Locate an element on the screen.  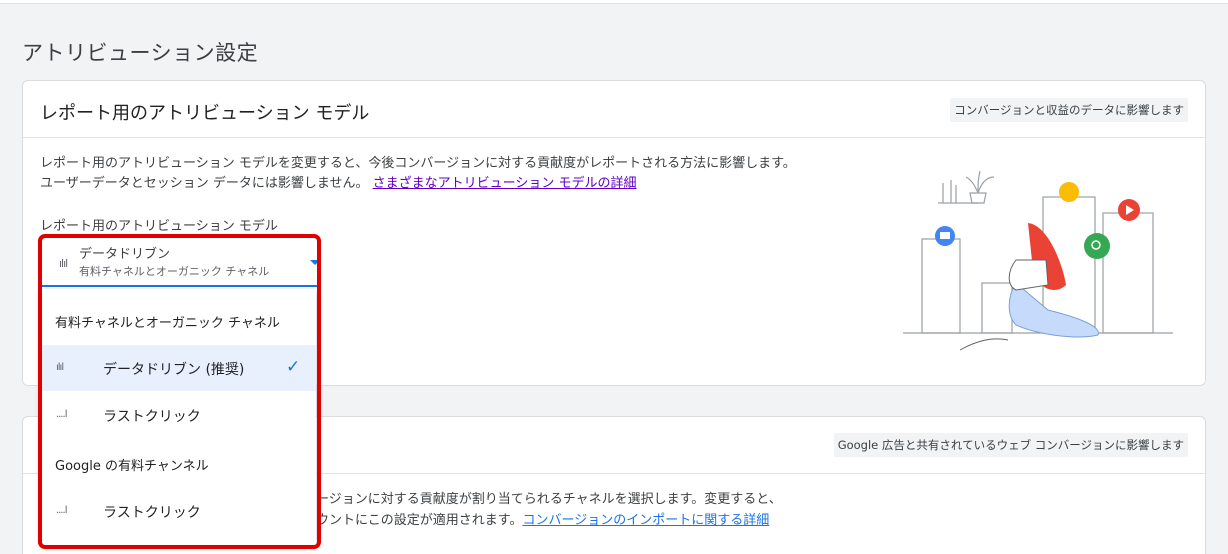
impact-chip: コンバージョンと収益のデータに影響します is located at coordinates (1069, 110).